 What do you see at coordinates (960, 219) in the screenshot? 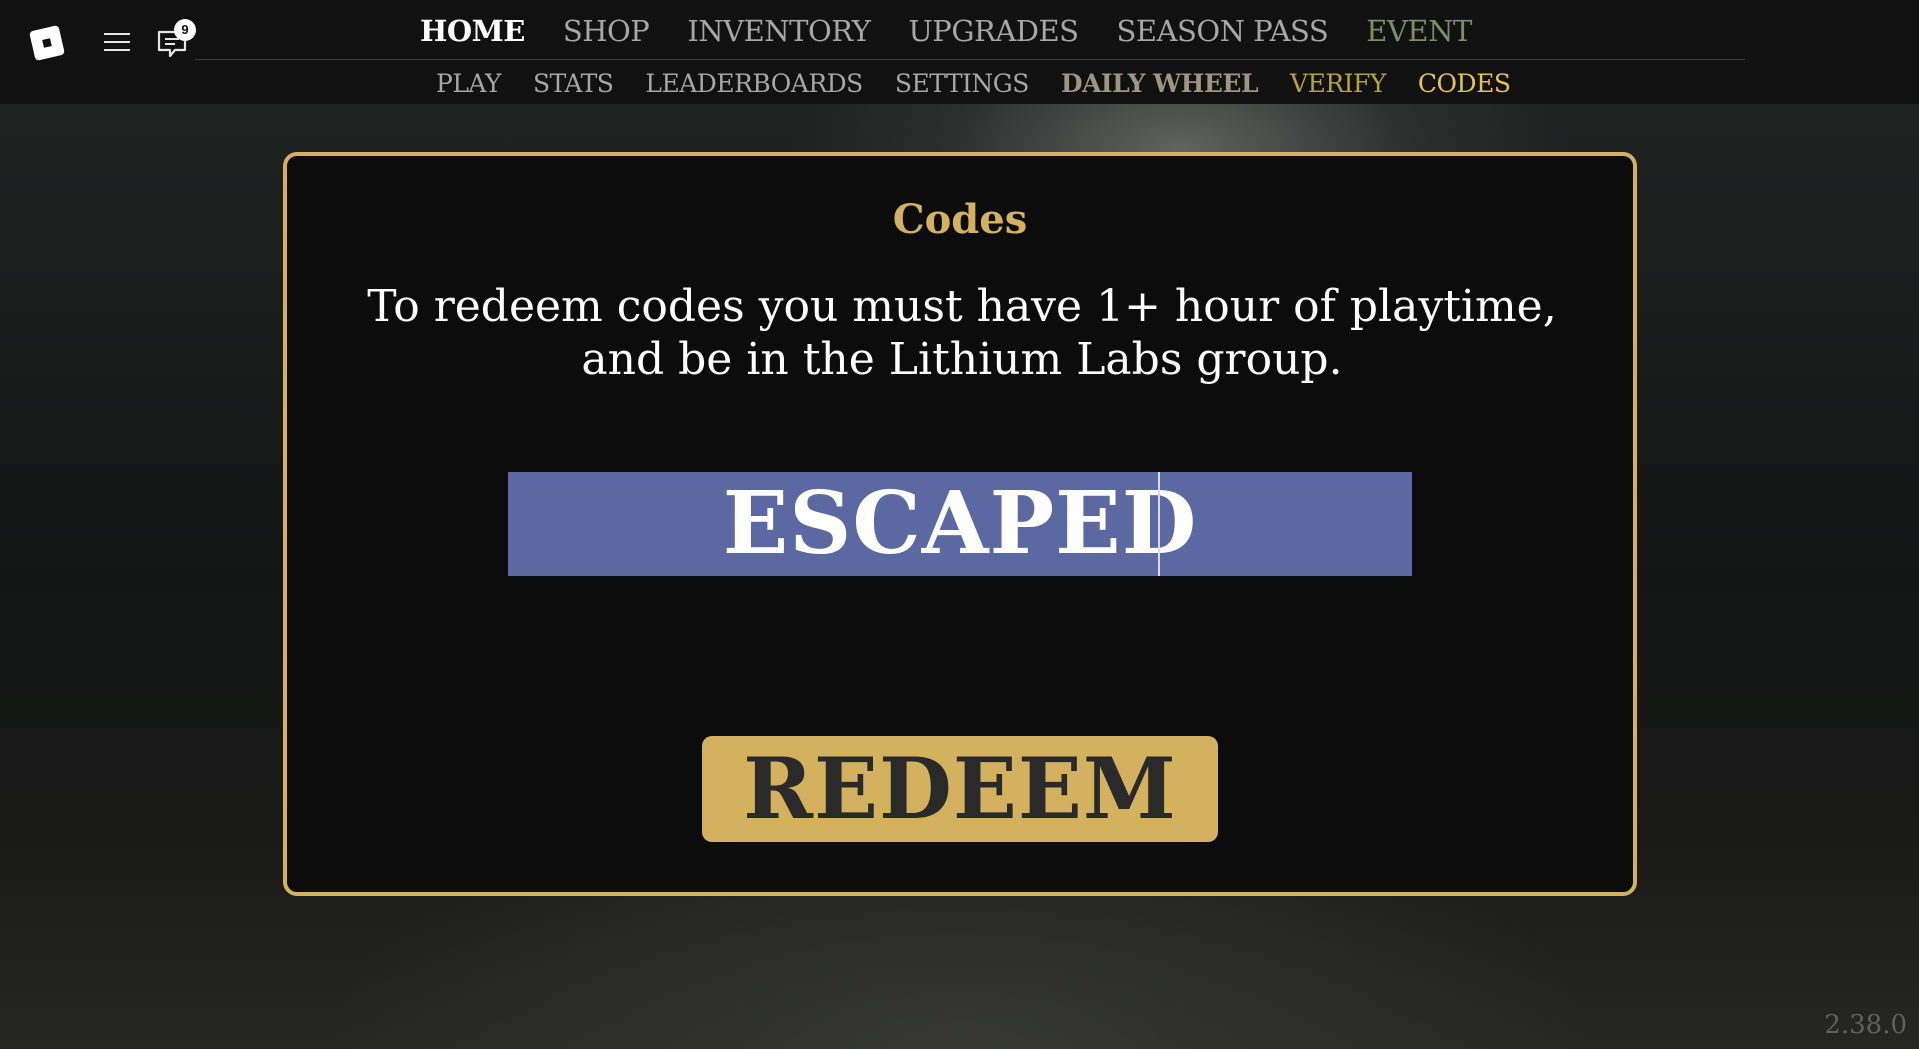
I see `panel-title: Codes` at bounding box center [960, 219].